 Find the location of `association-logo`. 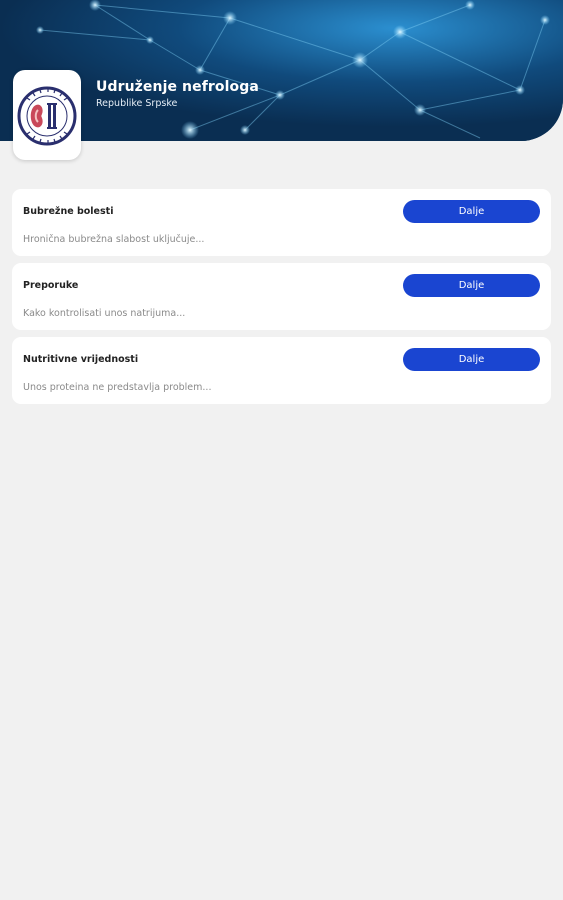

association-logo is located at coordinates (47, 115).